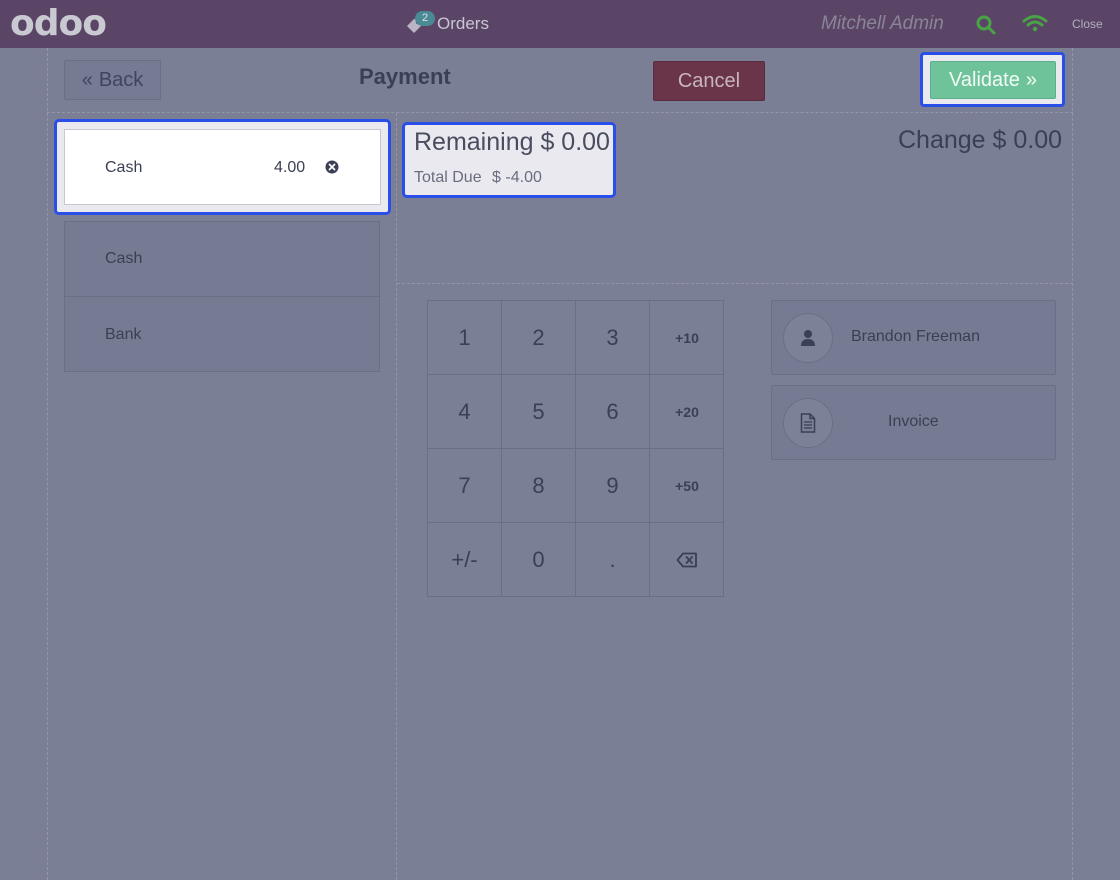  I want to click on customer-name: Brandon Freeman, so click(915, 336).